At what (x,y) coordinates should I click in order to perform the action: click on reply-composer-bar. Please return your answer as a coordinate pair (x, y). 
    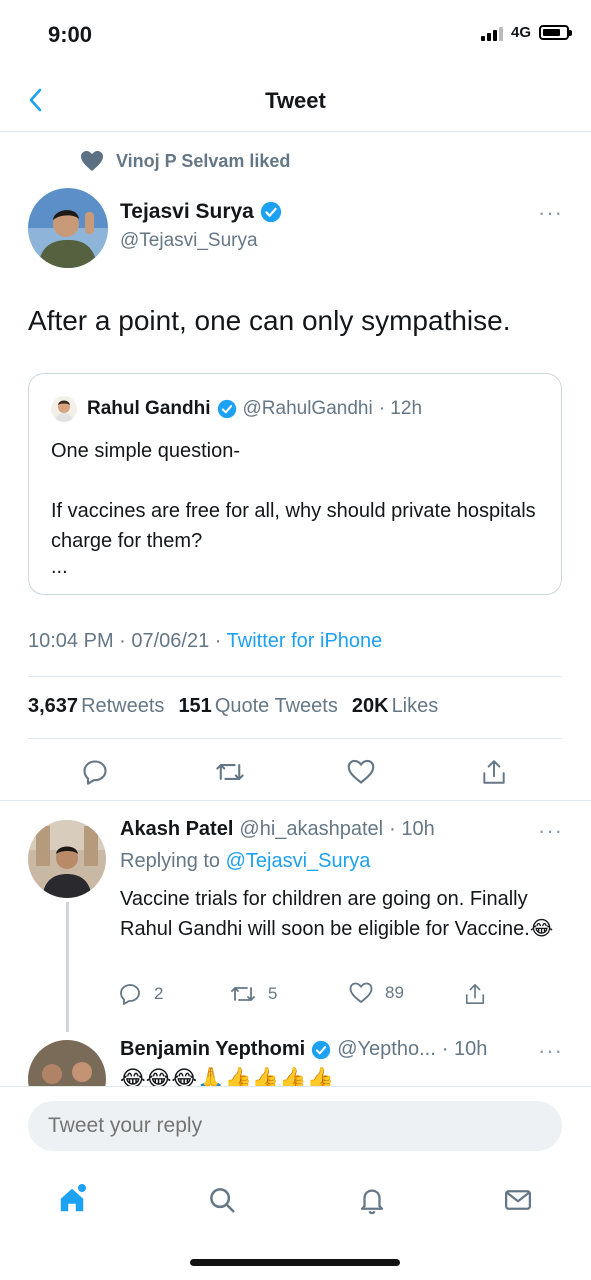
    Looking at the image, I should click on (295, 1126).